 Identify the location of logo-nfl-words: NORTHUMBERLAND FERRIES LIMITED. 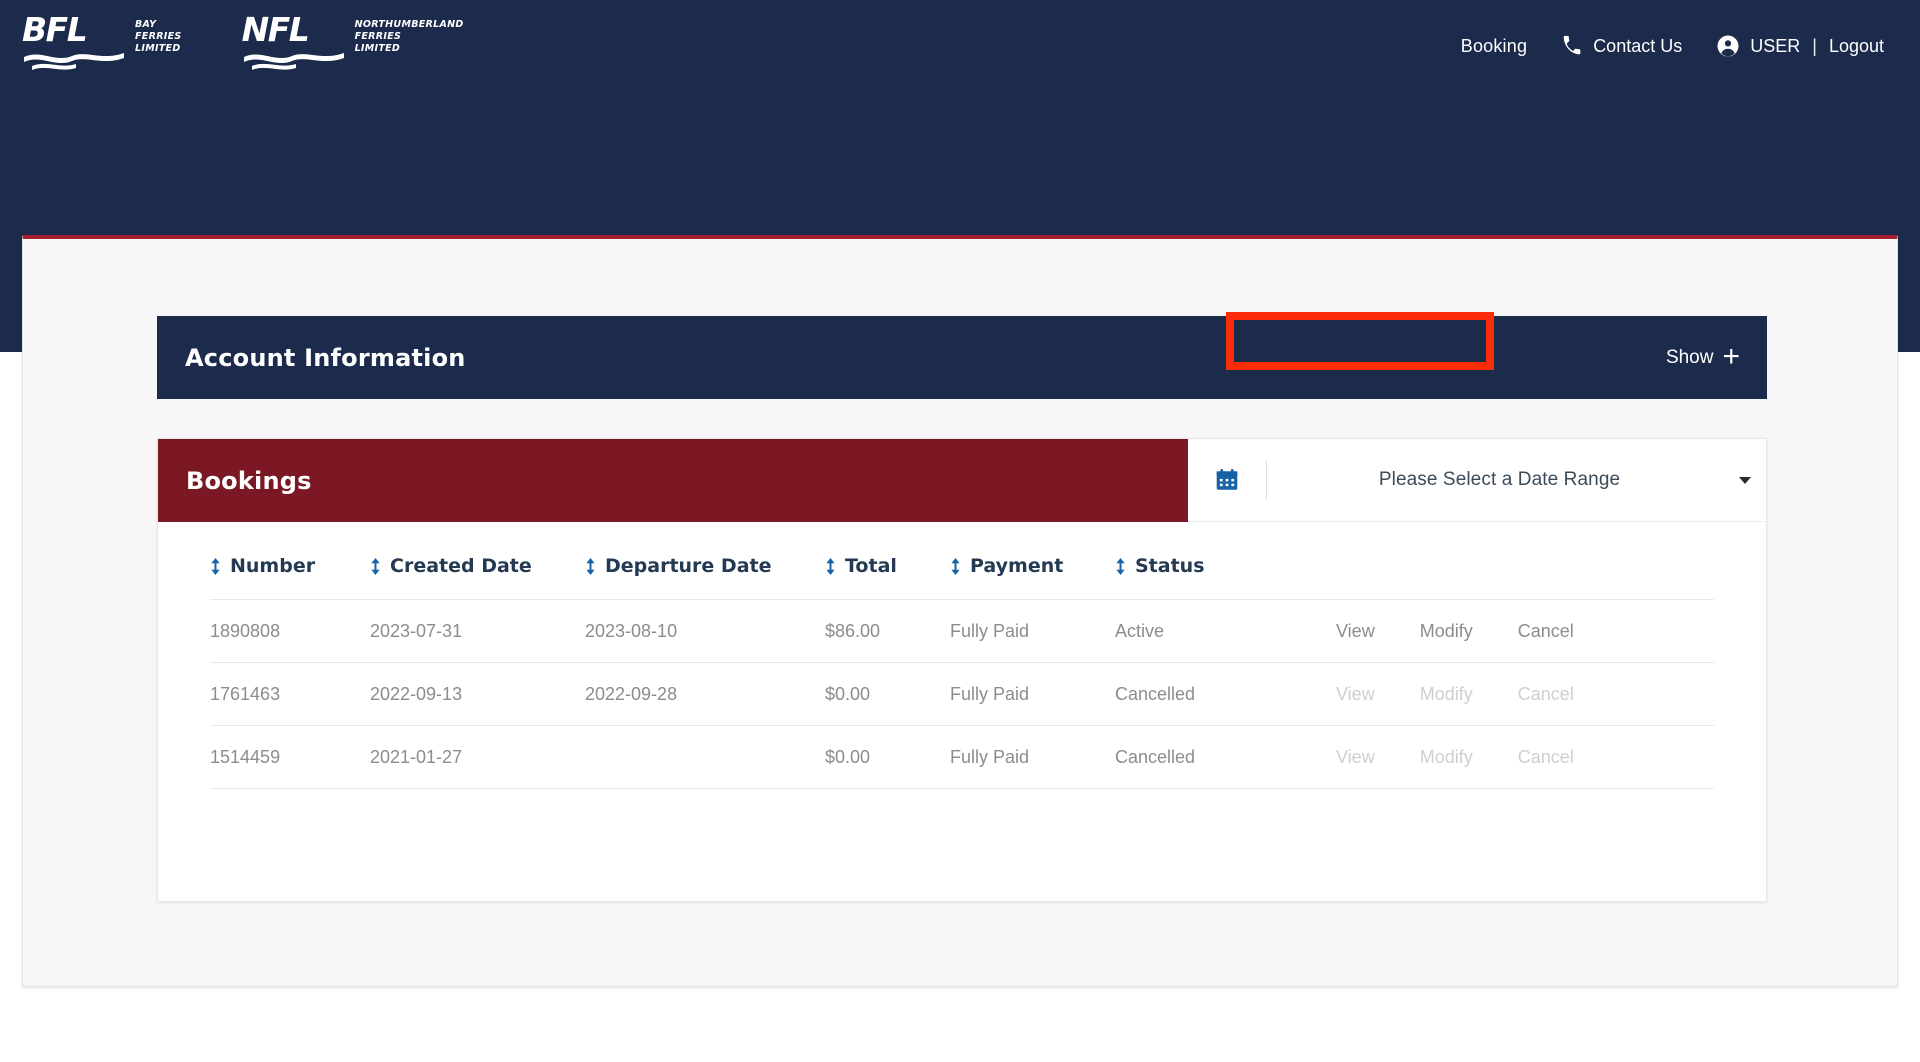
(409, 34).